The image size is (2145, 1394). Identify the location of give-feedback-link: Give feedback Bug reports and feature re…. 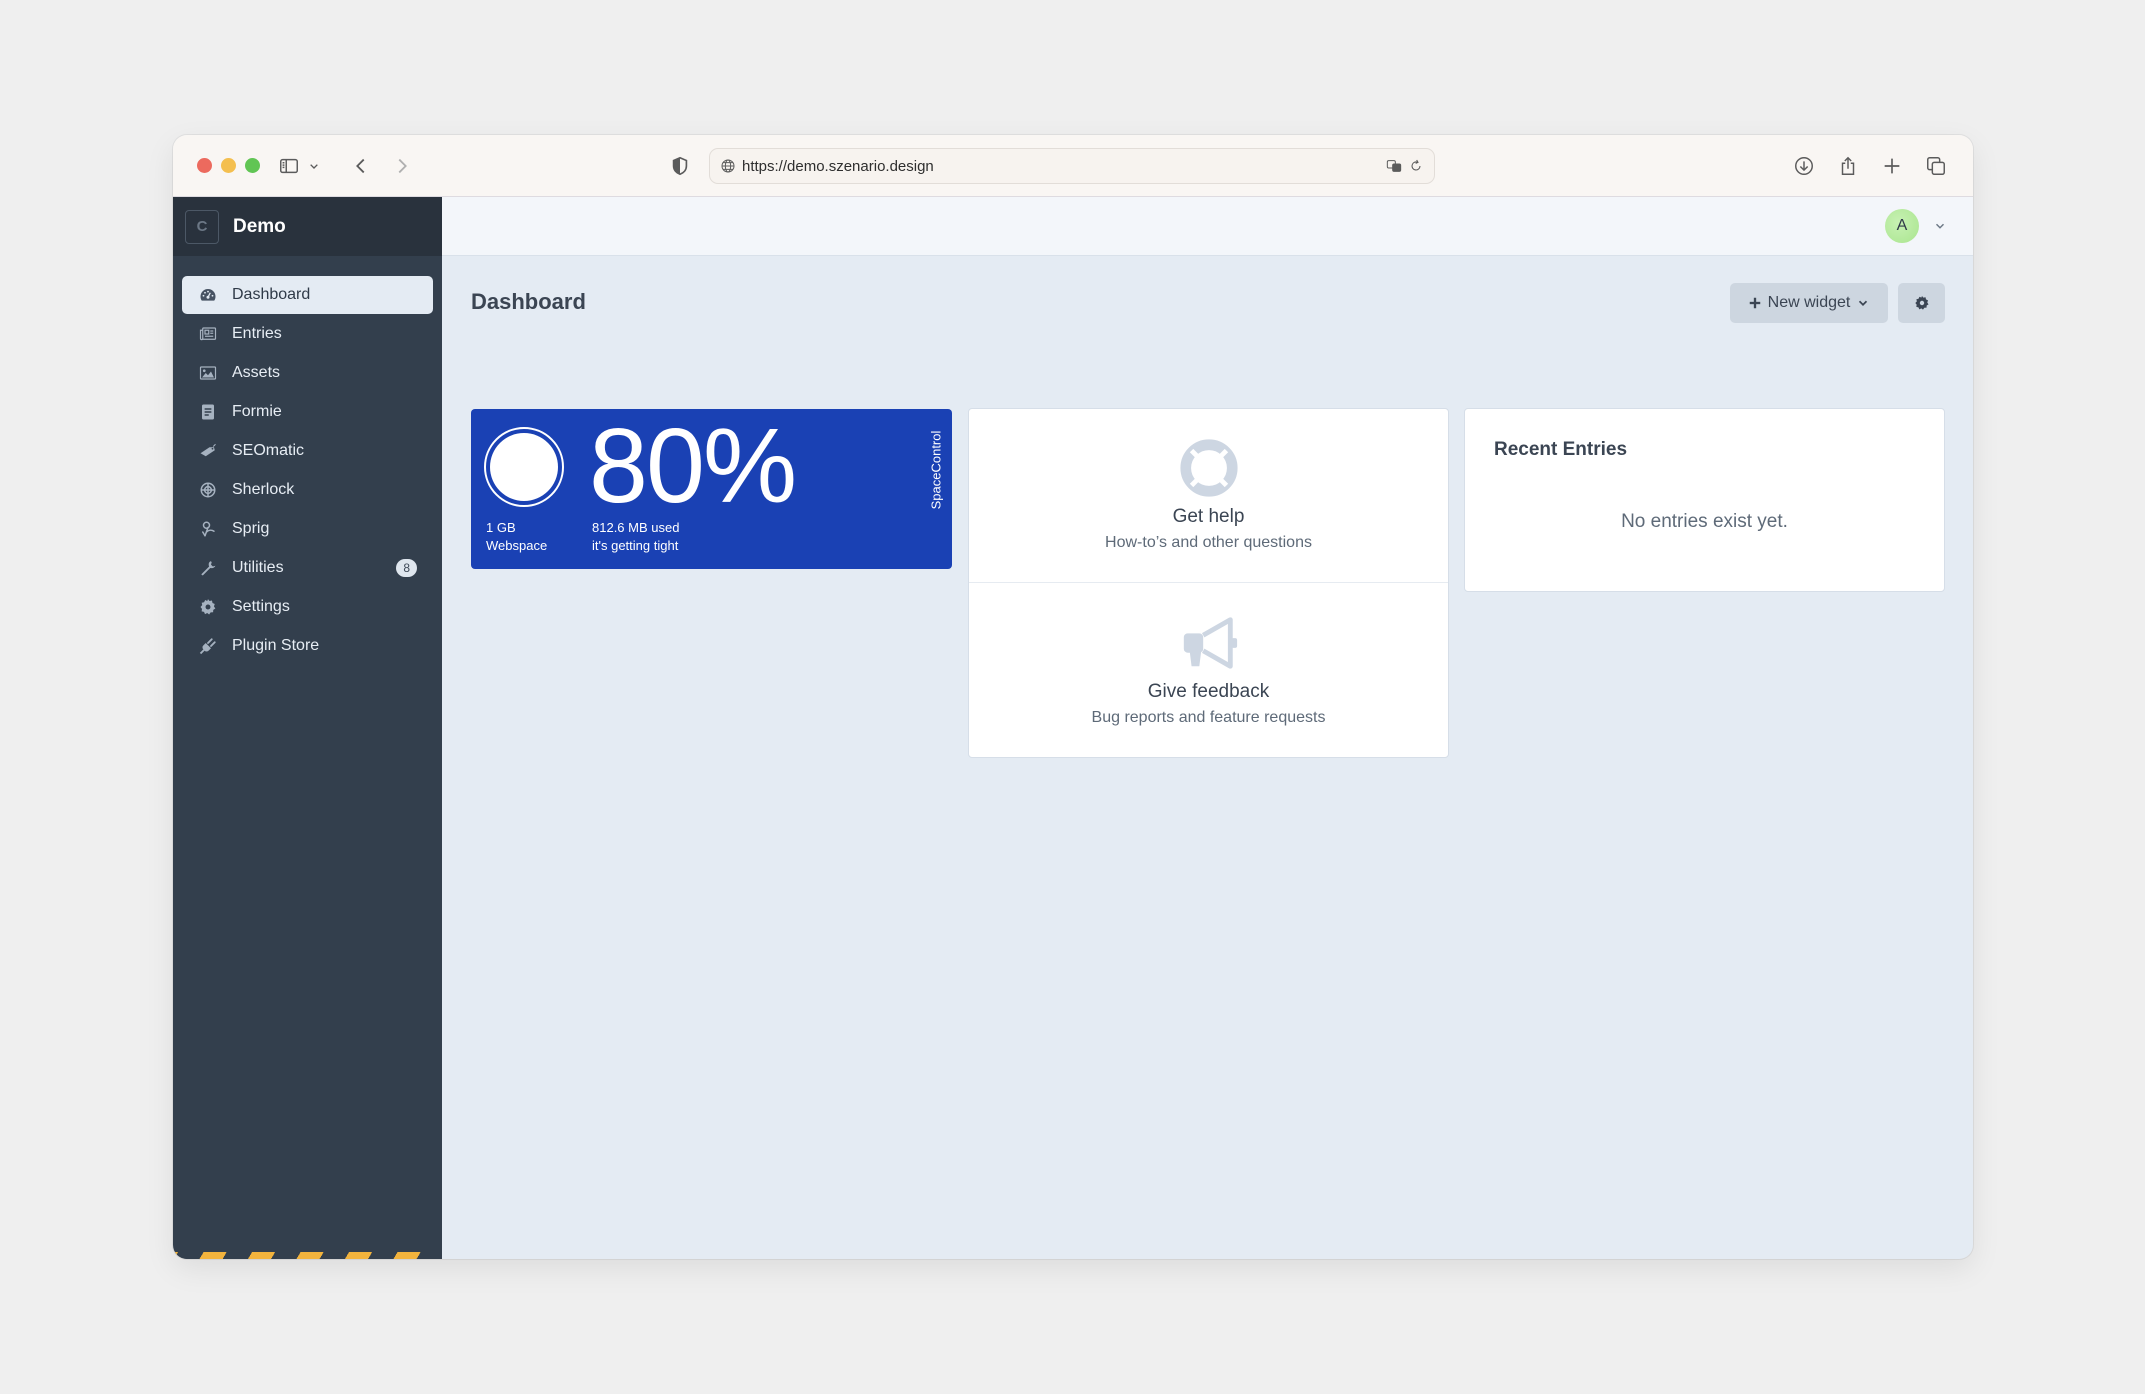
(1208, 671).